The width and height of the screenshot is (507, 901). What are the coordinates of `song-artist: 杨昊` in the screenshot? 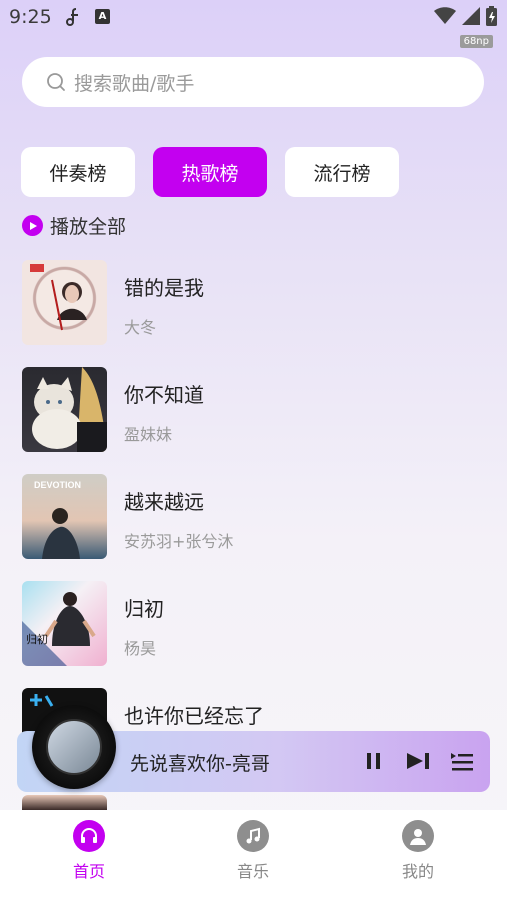 It's located at (140, 648).